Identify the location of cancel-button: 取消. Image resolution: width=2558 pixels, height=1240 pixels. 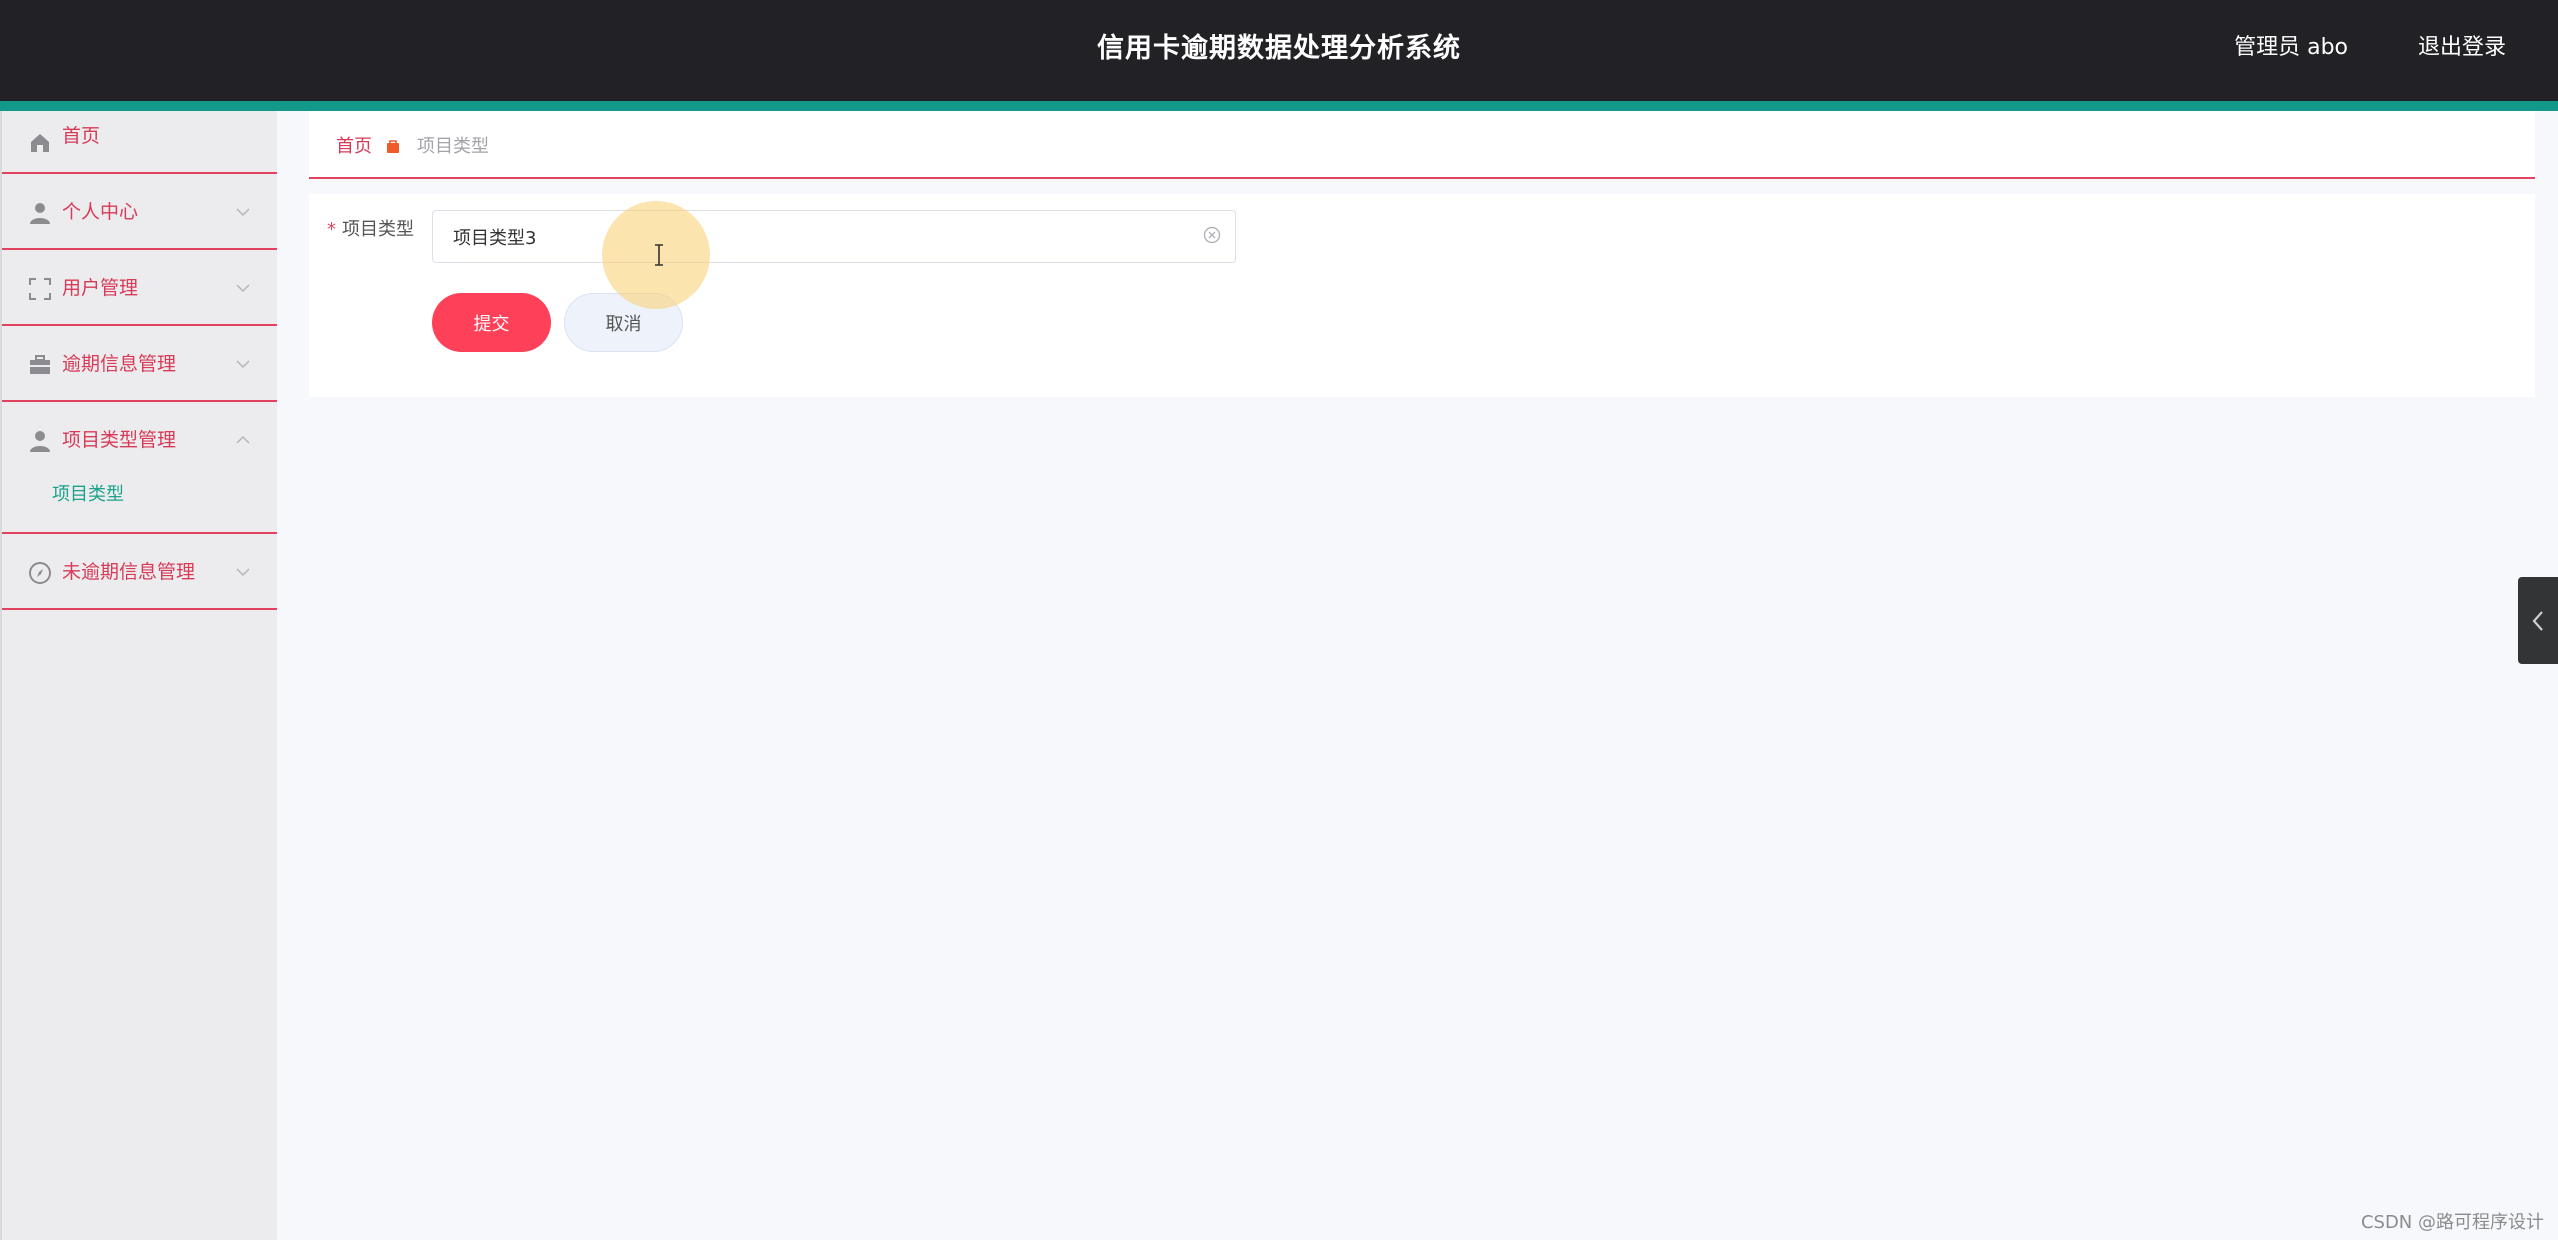
(623, 322).